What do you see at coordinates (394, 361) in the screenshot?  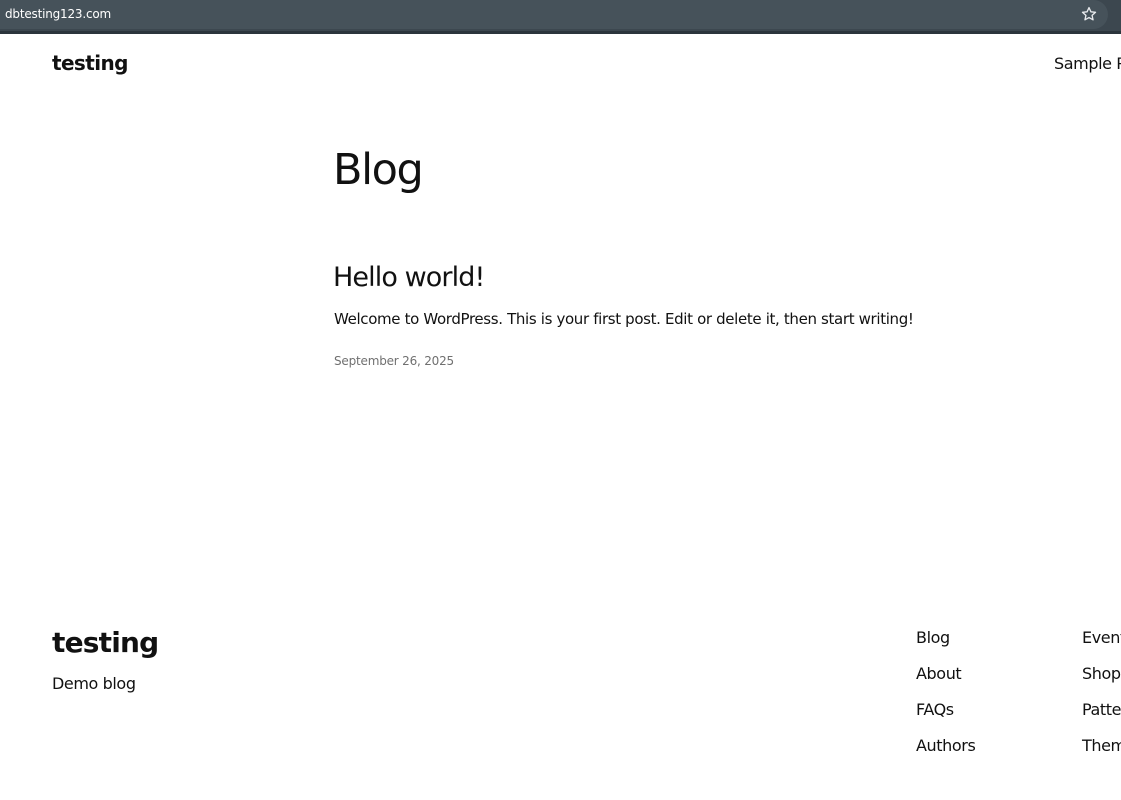 I see `post-date: September 26, 2025` at bounding box center [394, 361].